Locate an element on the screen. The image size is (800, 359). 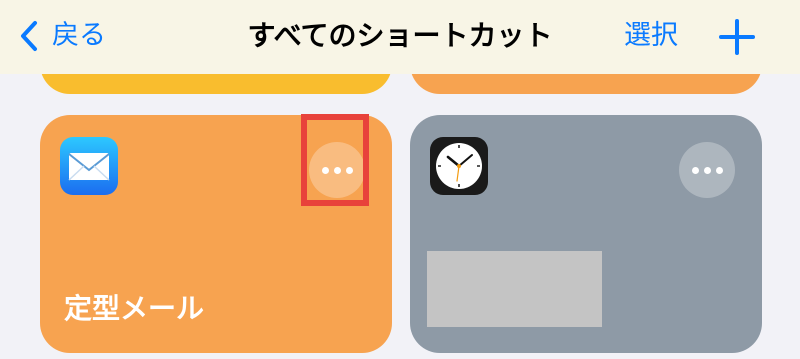
ellipsis-icon is located at coordinates (695, 170).